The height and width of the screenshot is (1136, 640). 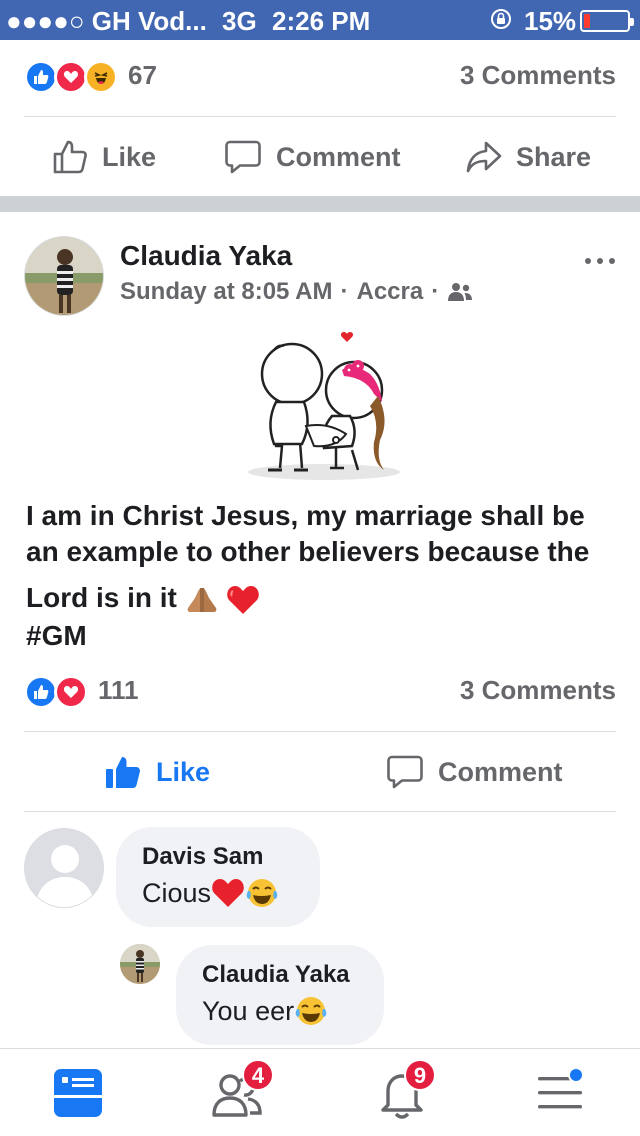 I want to click on reaction-count: 111, so click(x=118, y=690).